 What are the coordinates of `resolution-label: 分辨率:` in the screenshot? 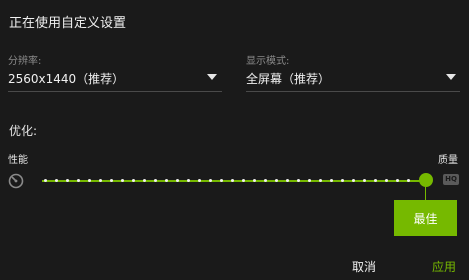 It's located at (25, 61).